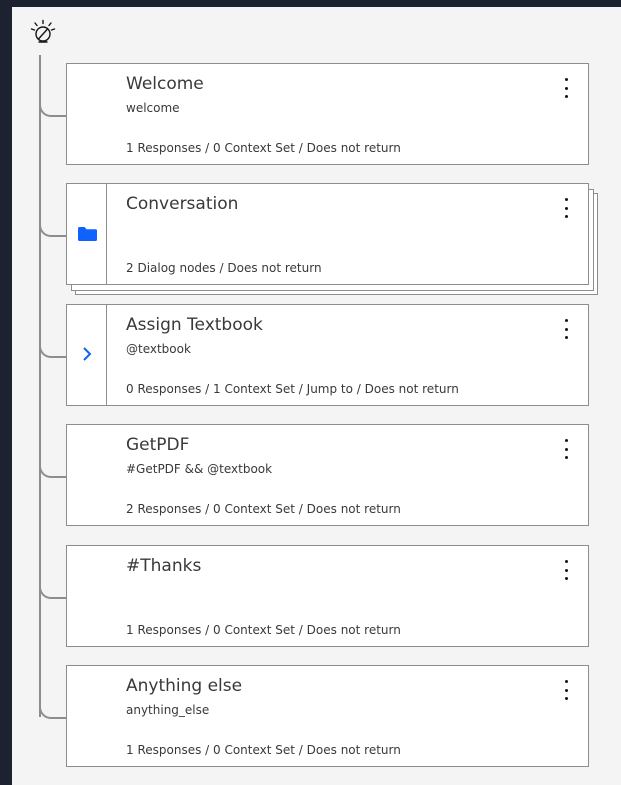 The height and width of the screenshot is (785, 621). What do you see at coordinates (164, 566) in the screenshot?
I see `node-title: #Thanks` at bounding box center [164, 566].